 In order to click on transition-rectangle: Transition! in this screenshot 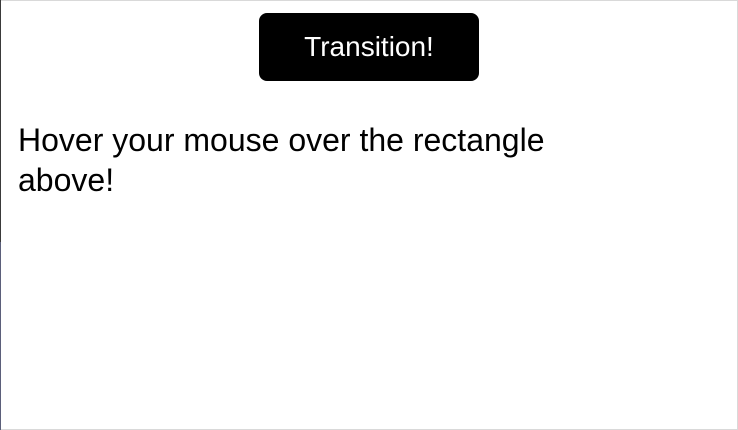, I will do `click(369, 47)`.